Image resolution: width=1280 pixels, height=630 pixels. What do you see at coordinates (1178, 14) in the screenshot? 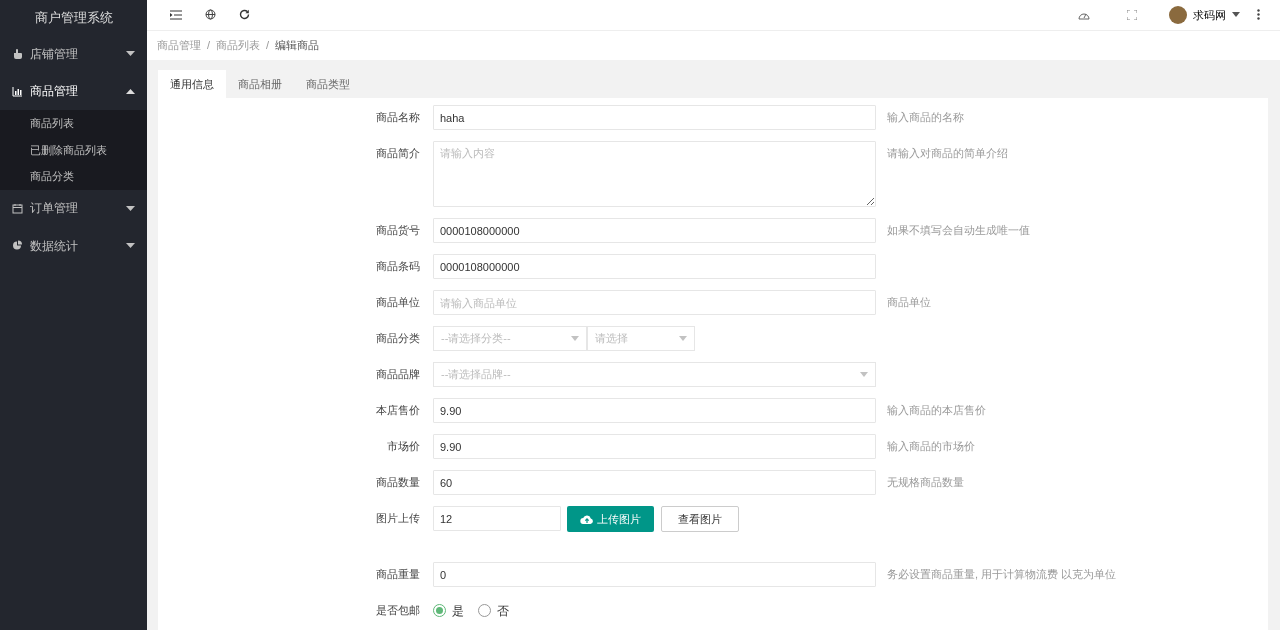
I see `avatar-icon` at bounding box center [1178, 14].